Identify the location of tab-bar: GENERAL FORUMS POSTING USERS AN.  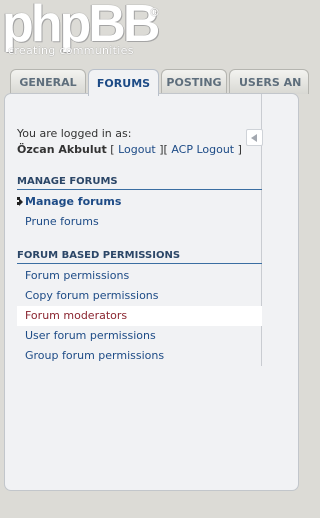
(159, 82).